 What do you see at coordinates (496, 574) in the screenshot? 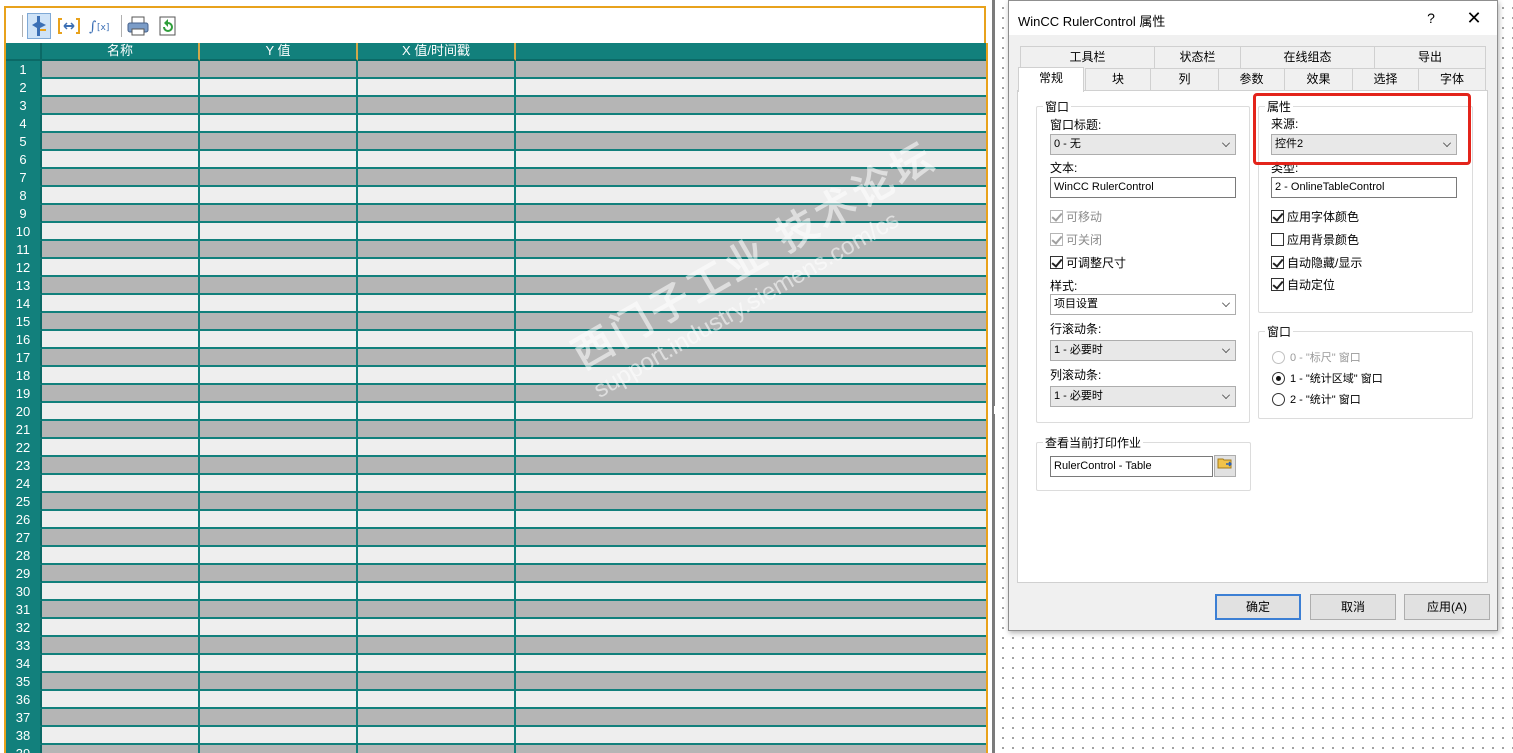
I see `table-row: 29` at bounding box center [496, 574].